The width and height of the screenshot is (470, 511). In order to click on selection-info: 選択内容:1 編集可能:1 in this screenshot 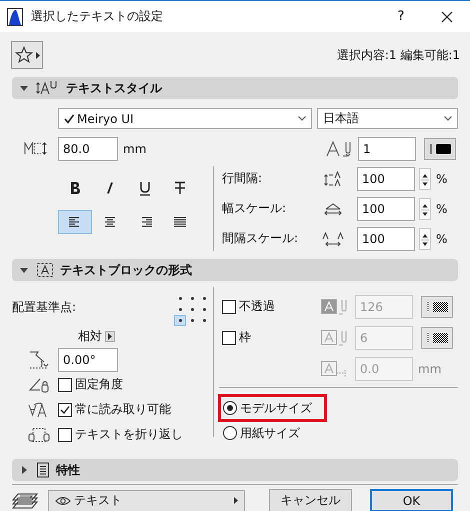, I will do `click(398, 55)`.